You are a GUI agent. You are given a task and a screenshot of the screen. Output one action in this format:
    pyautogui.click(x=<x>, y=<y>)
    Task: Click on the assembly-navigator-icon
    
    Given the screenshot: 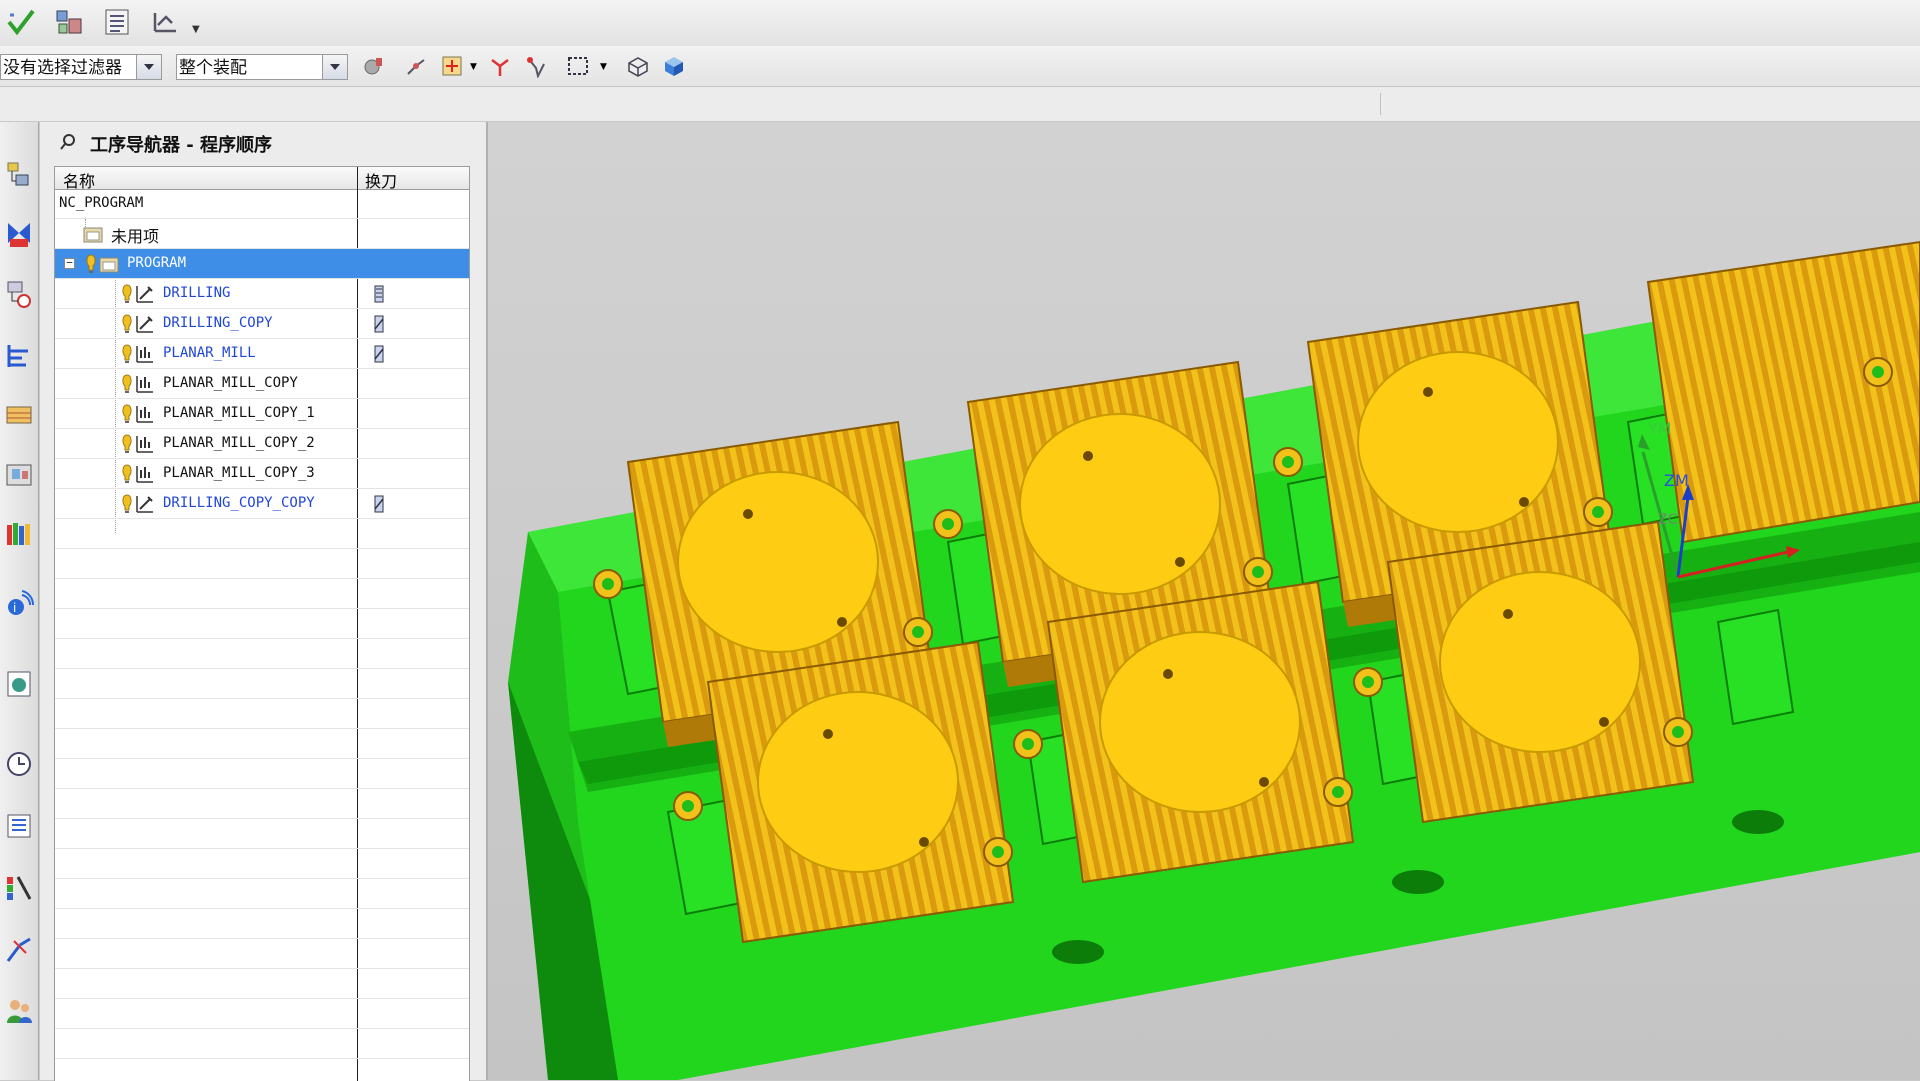 What is the action you would take?
    pyautogui.click(x=19, y=174)
    